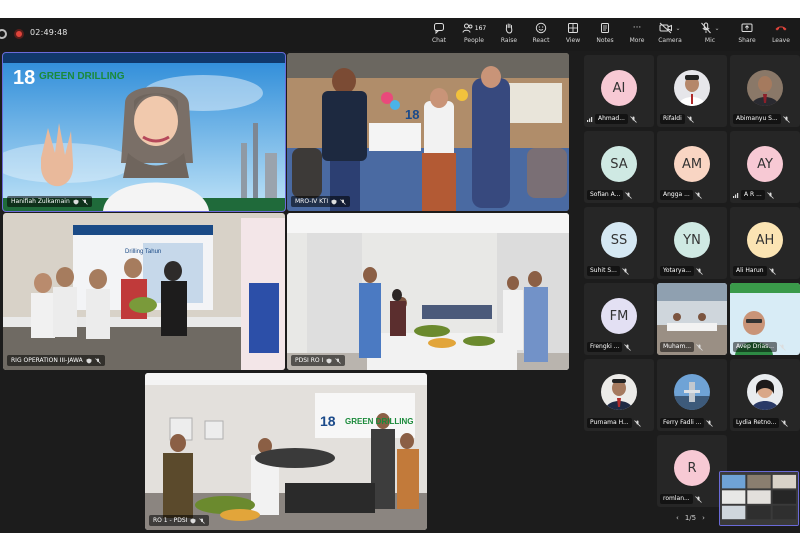  What do you see at coordinates (692, 468) in the screenshot?
I see `participant-avatar: R` at bounding box center [692, 468].